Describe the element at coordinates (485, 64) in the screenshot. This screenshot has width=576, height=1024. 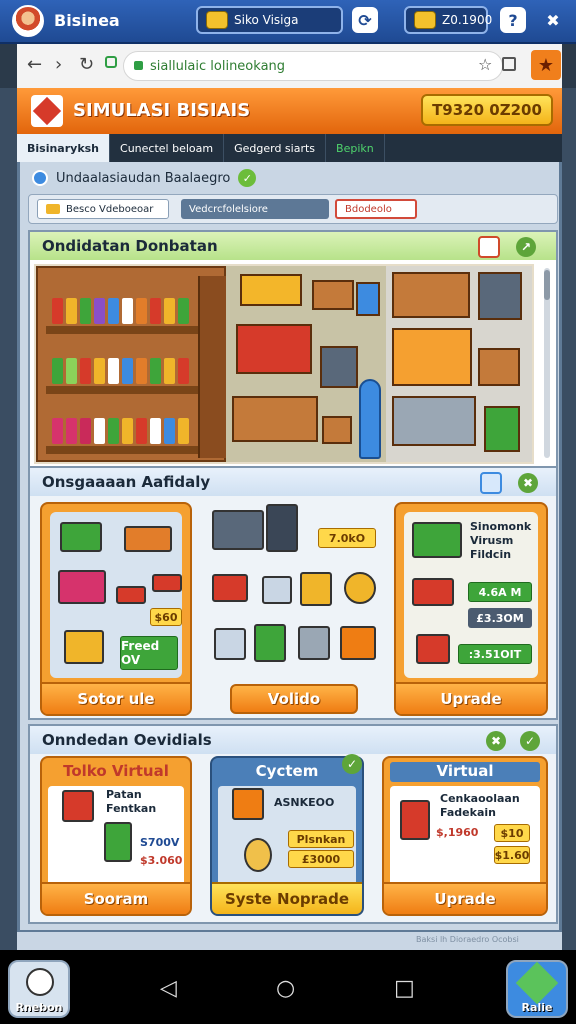
I see `bookmark-star-icon: ☆` at that location.